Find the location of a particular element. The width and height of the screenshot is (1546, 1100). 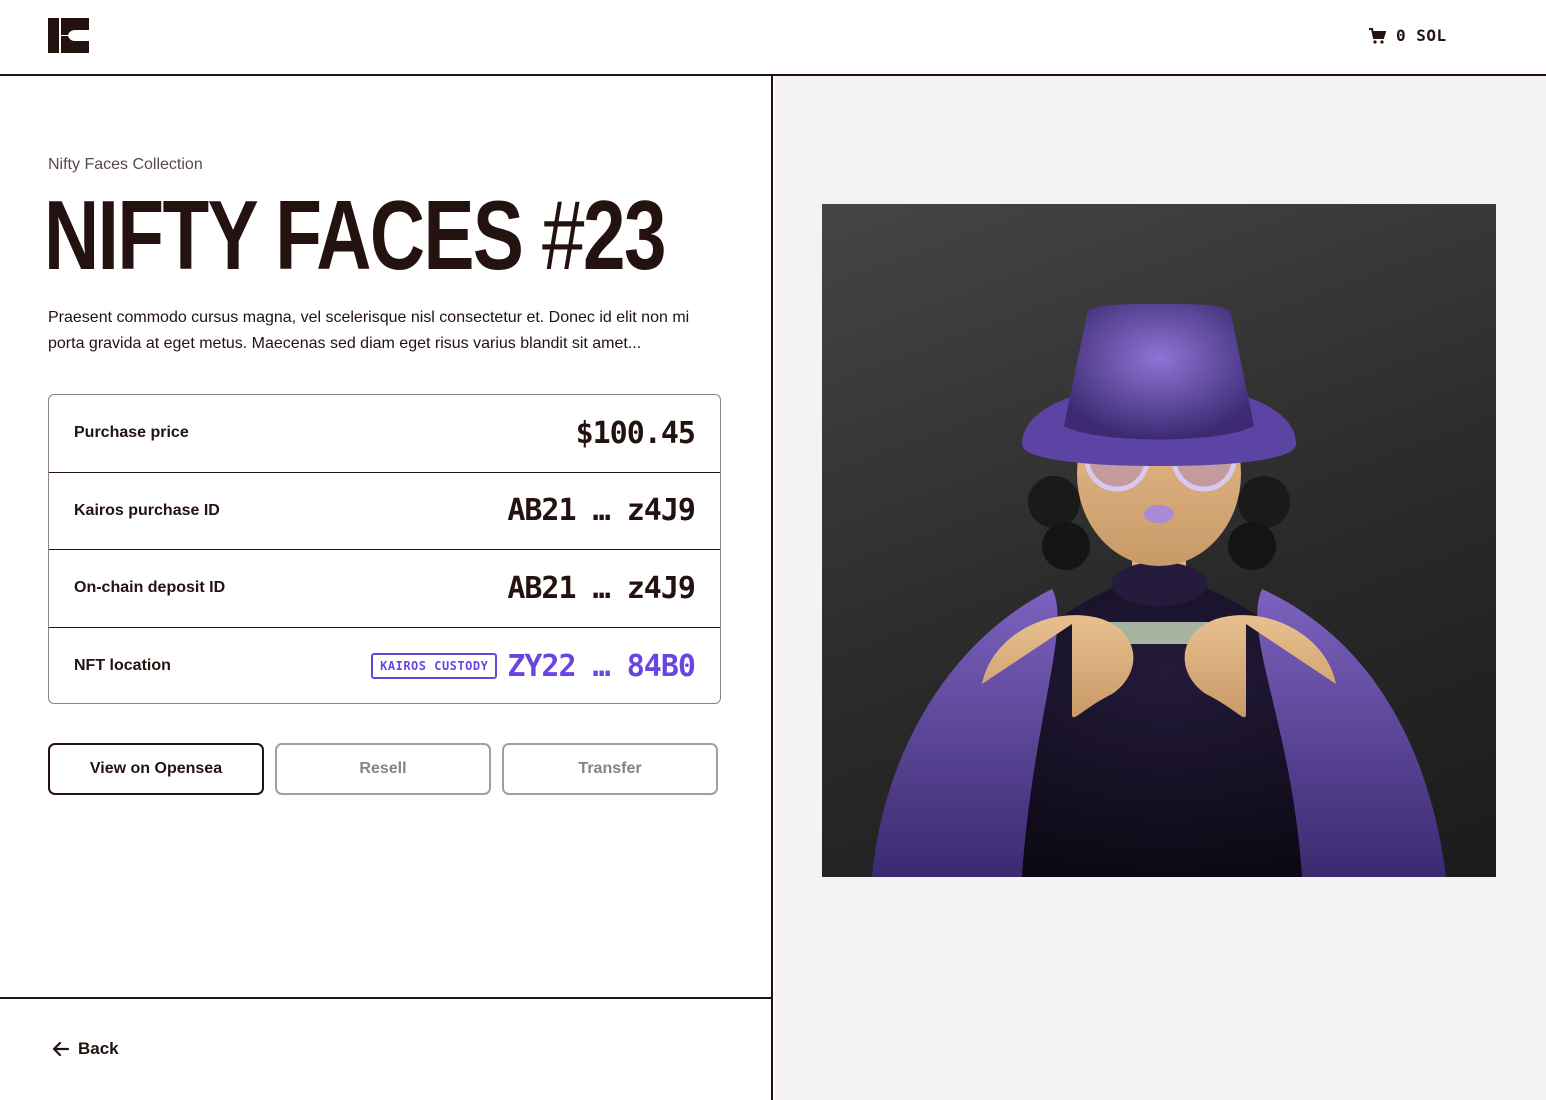

title-number: 23 is located at coordinates (624, 235).